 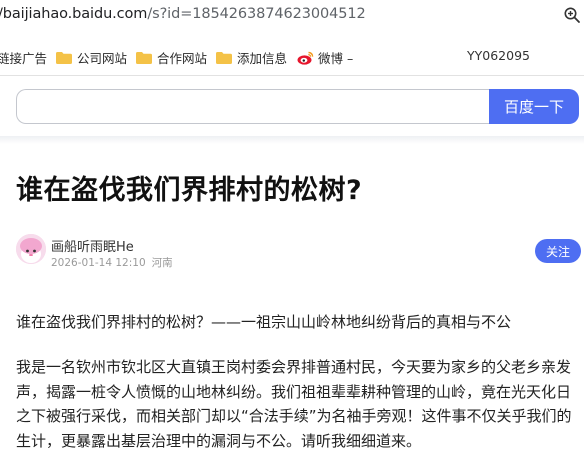 I want to click on bookmark-company-sites: 公司网站, so click(x=91, y=57).